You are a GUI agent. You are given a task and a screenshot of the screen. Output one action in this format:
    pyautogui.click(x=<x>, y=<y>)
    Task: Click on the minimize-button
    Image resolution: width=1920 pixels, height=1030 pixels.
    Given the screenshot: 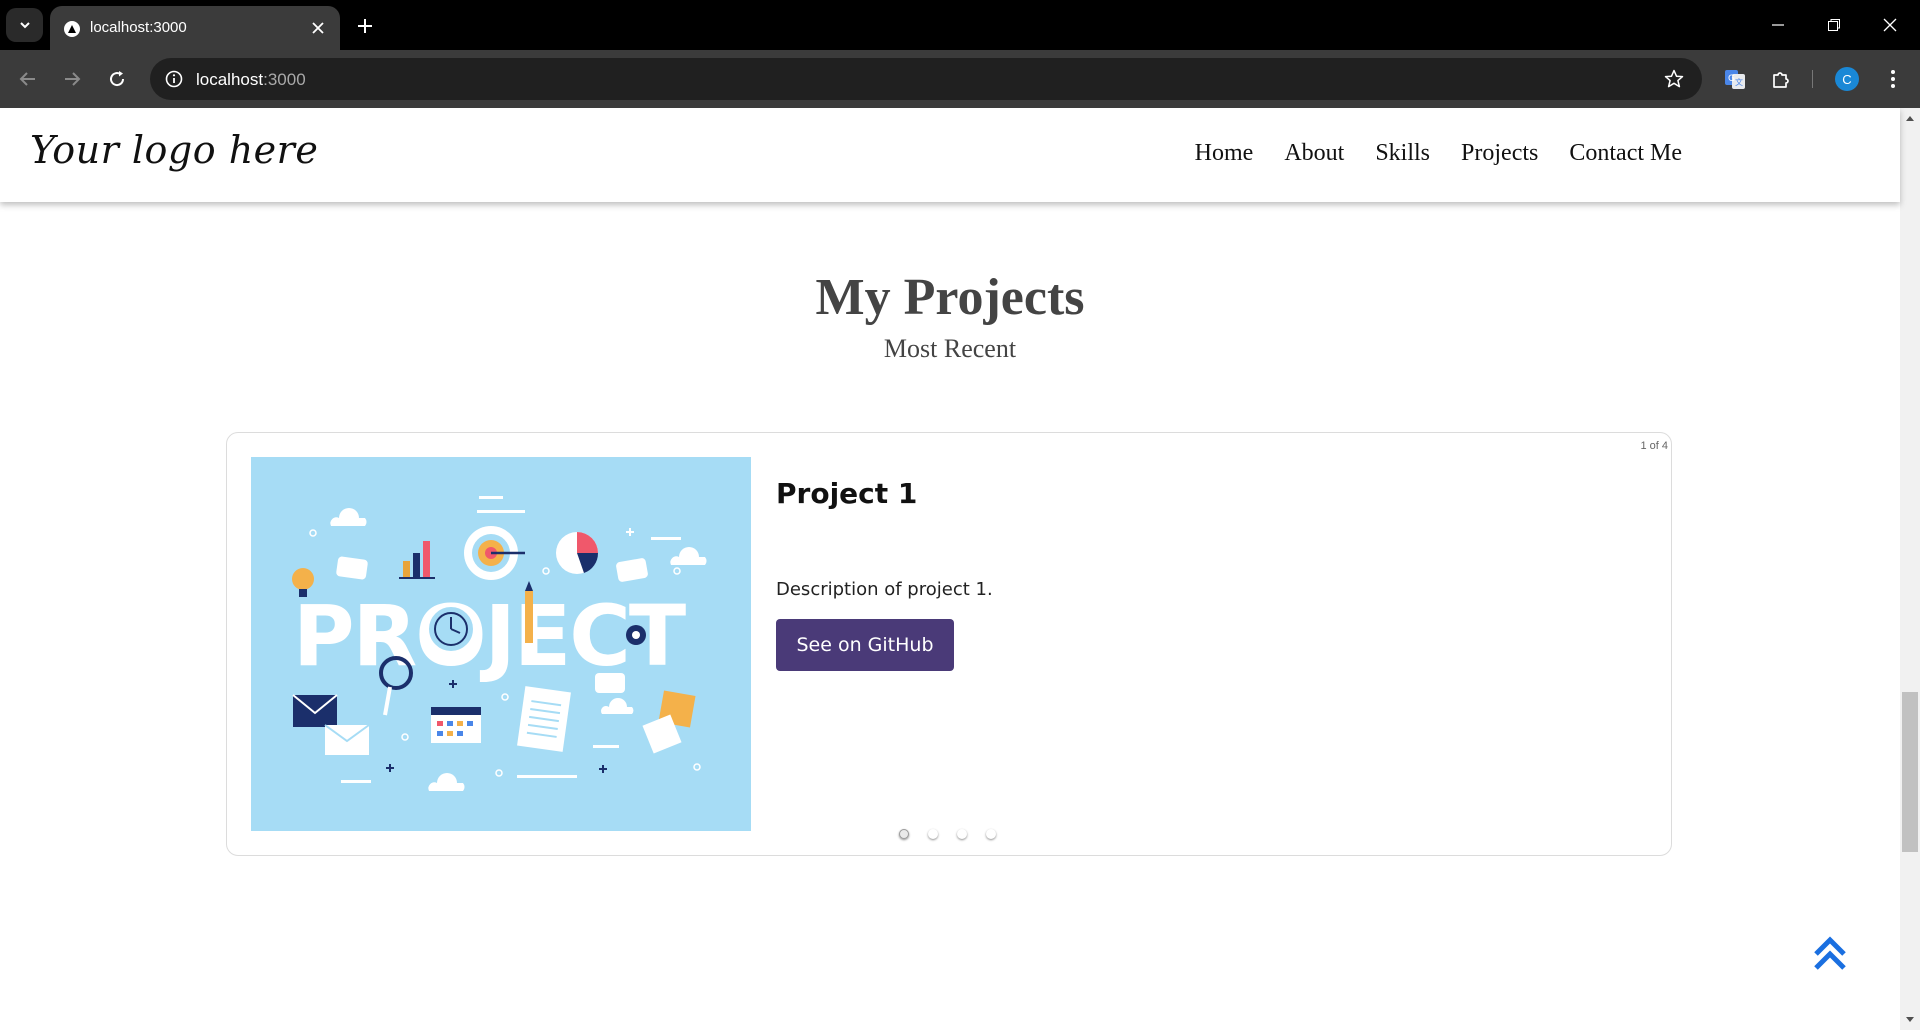 What is the action you would take?
    pyautogui.click(x=1778, y=25)
    